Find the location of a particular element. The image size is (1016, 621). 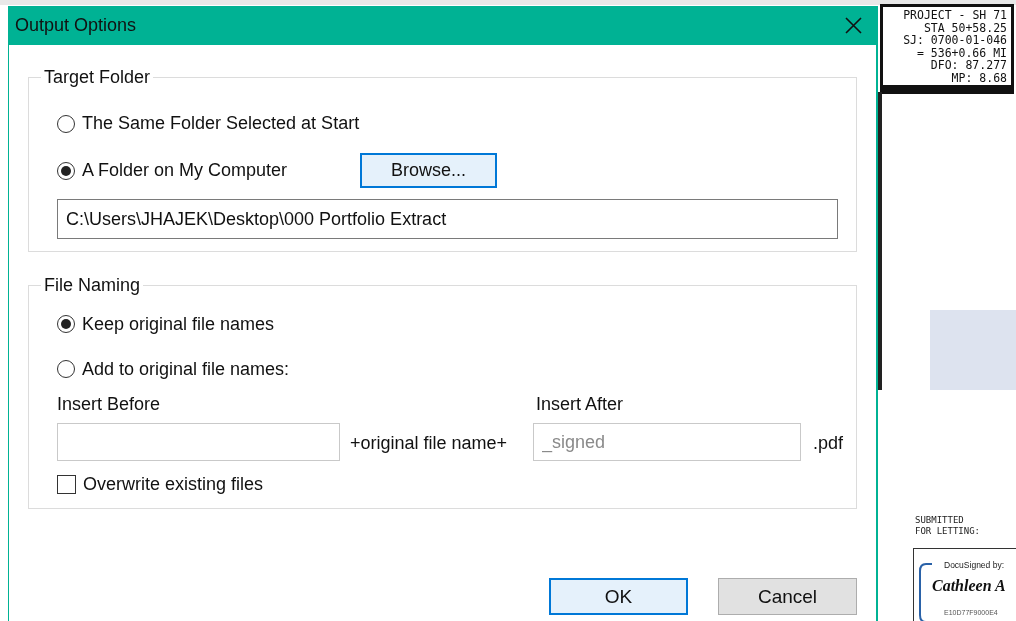

radio-label: A Folder on My Computer is located at coordinates (185, 170).